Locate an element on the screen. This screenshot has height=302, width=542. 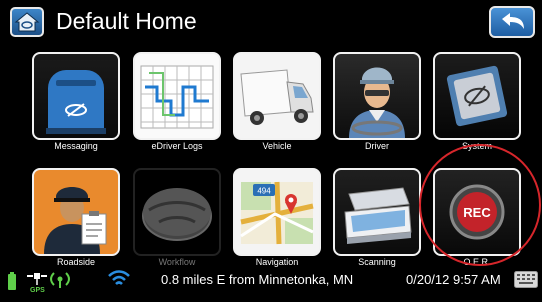
back-button is located at coordinates (512, 22).